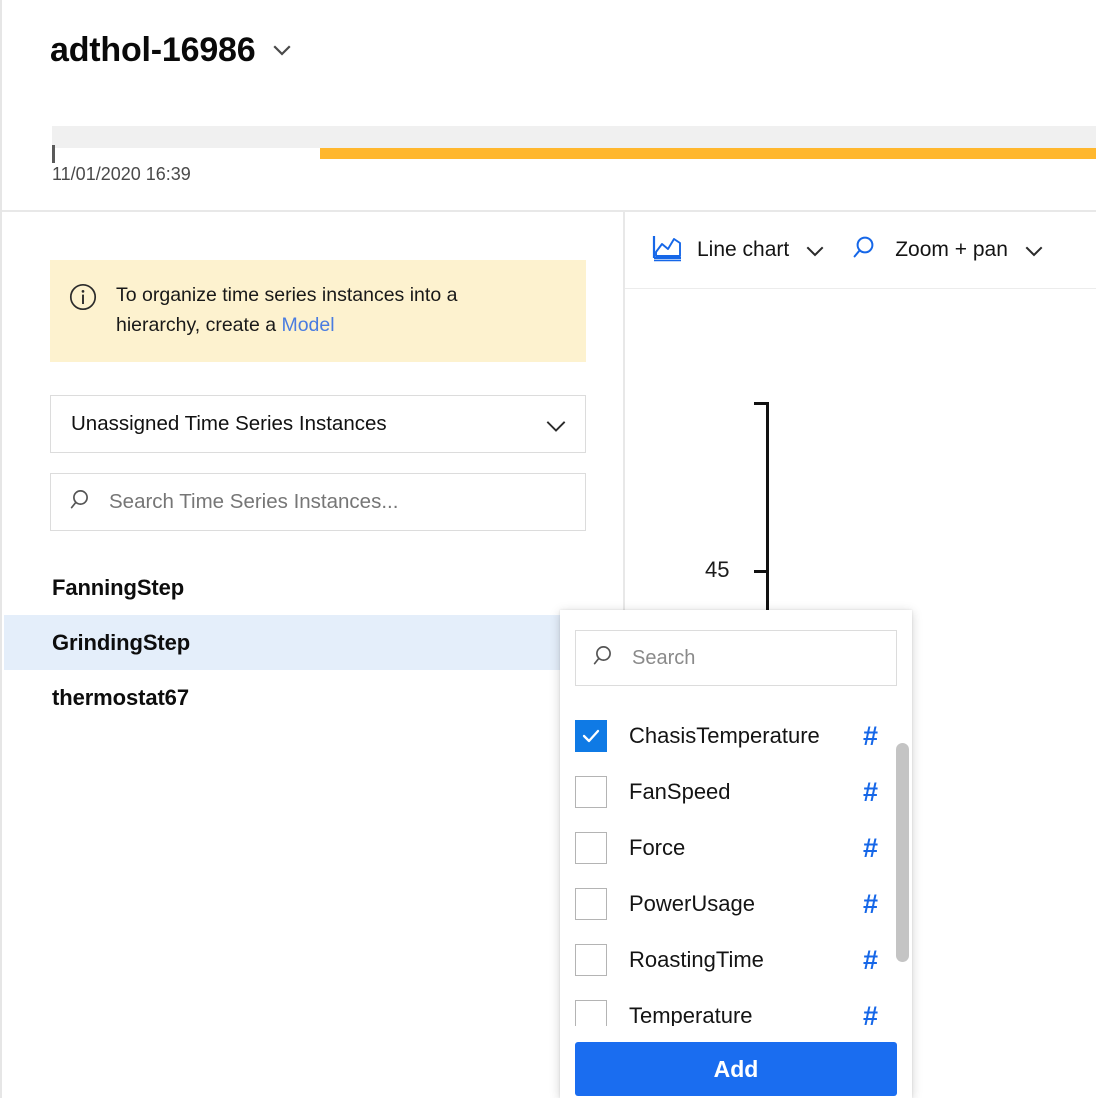  What do you see at coordinates (743, 249) in the screenshot?
I see `chart-type-label: Line chart` at bounding box center [743, 249].